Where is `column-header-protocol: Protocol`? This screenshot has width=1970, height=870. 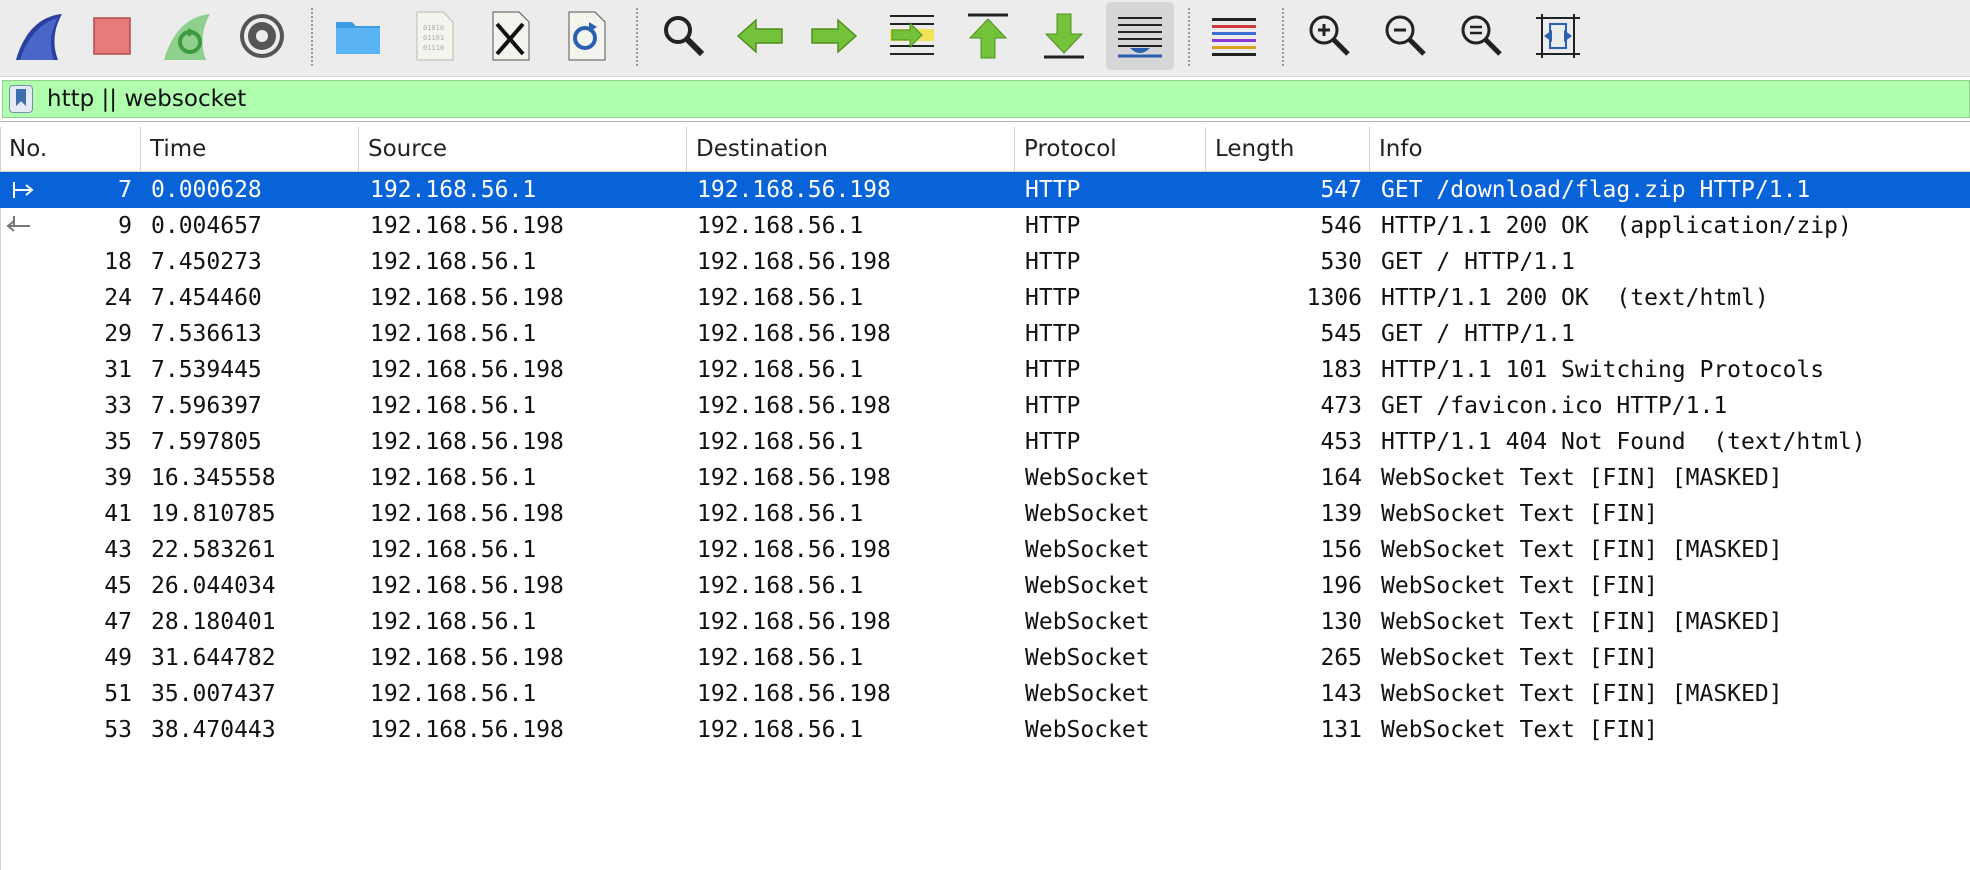
column-header-protocol: Protocol is located at coordinates (1110, 149).